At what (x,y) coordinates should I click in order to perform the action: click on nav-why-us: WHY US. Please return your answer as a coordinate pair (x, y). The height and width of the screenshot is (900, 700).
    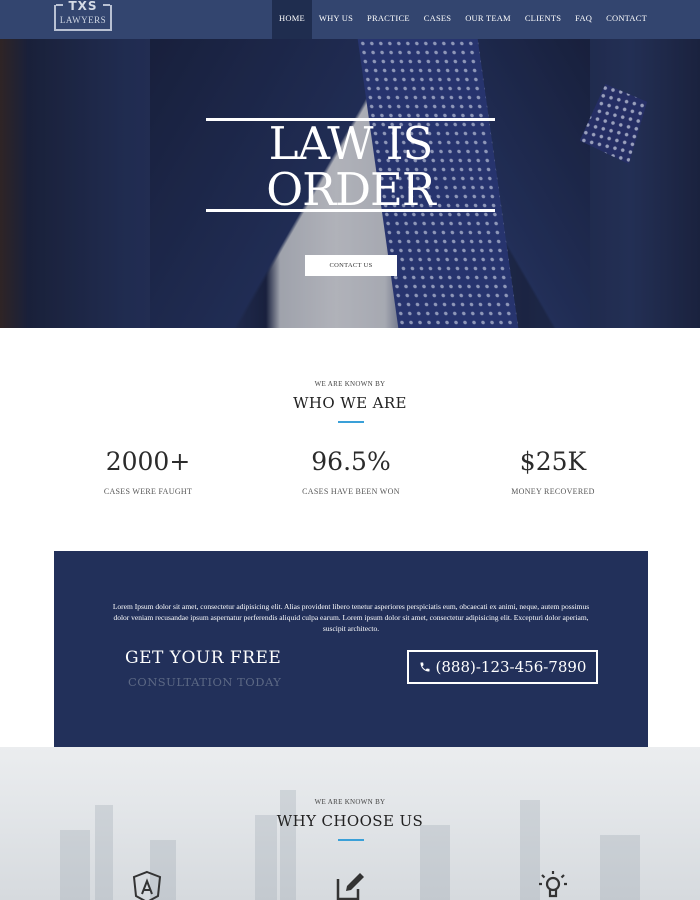
    Looking at the image, I should click on (336, 19).